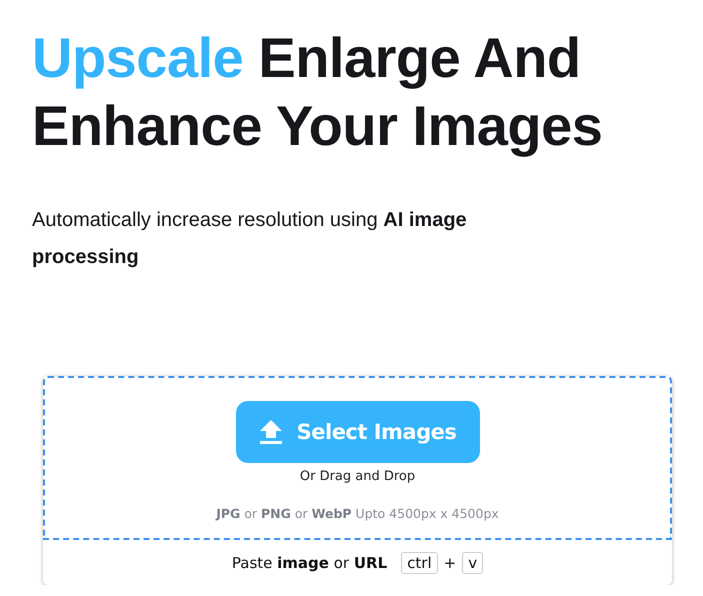 This screenshot has height=596, width=703. Describe the element at coordinates (358, 476) in the screenshot. I see `drag-hint: Or Drag and Drop` at that location.